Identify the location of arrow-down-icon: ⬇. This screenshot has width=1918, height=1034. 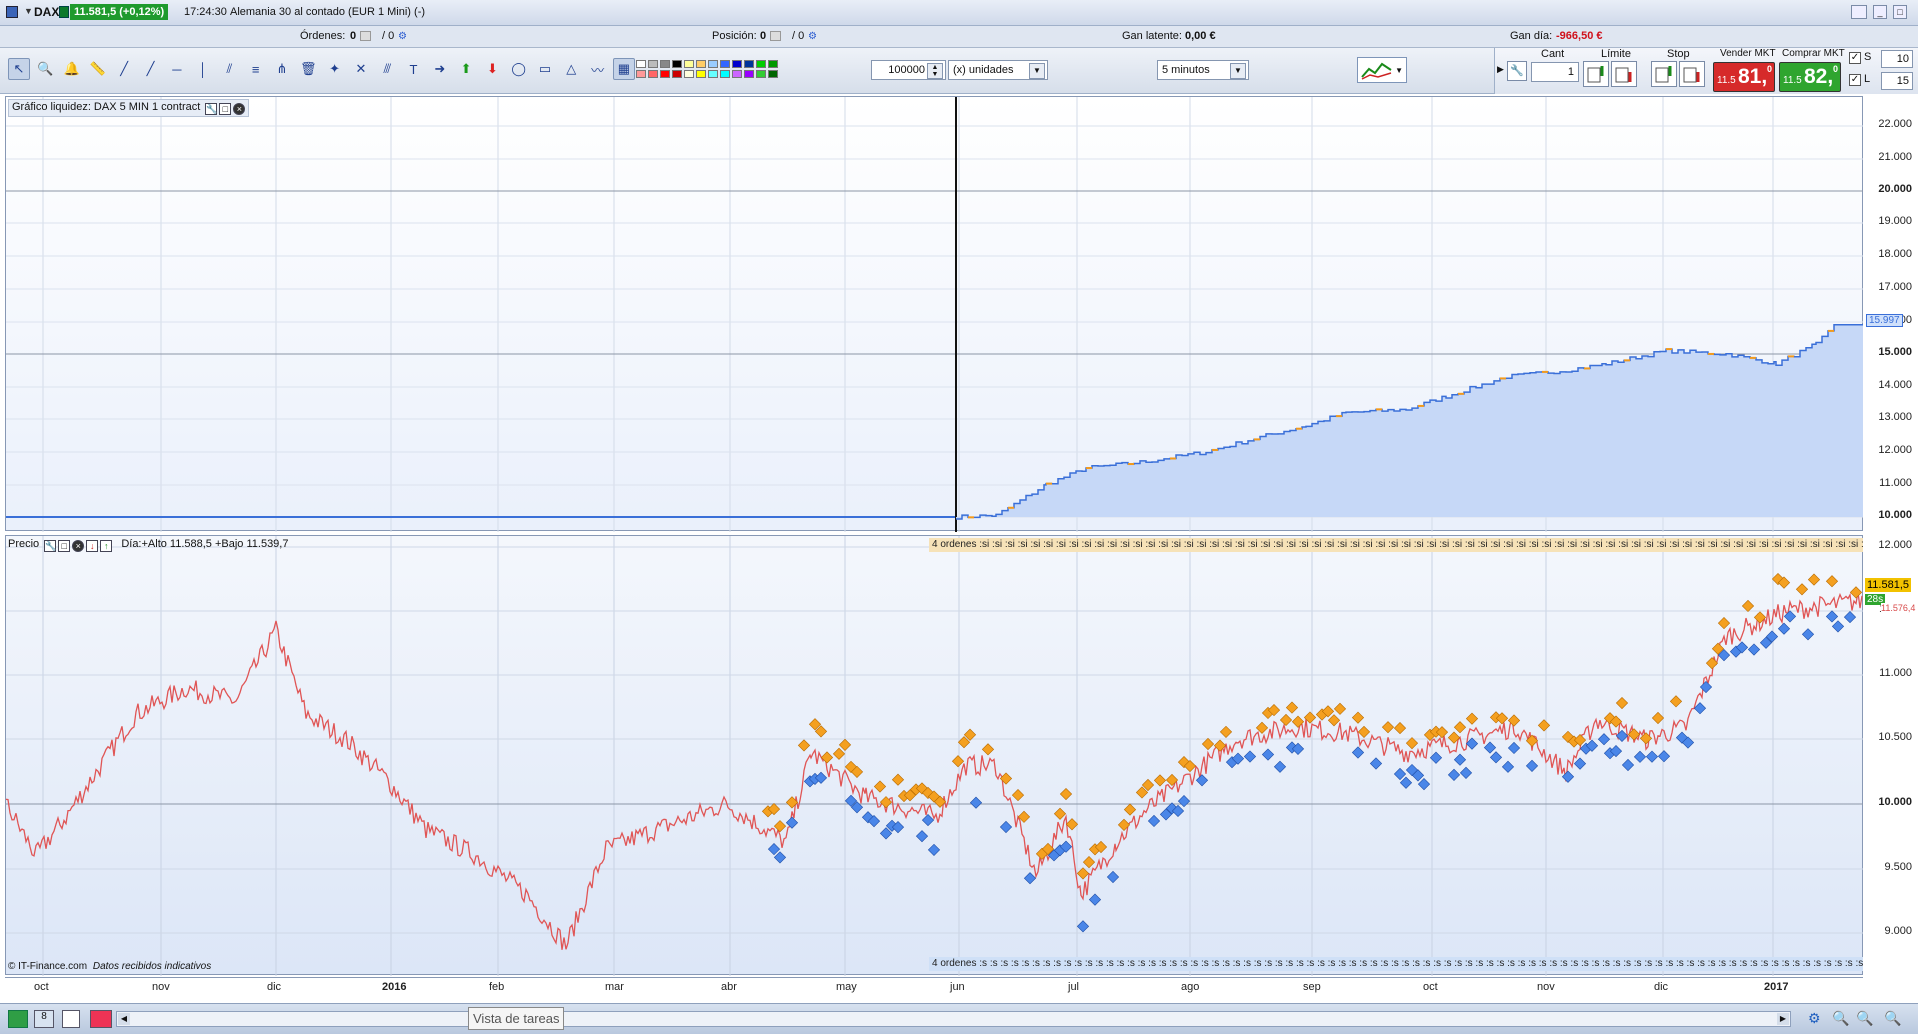
(492, 69).